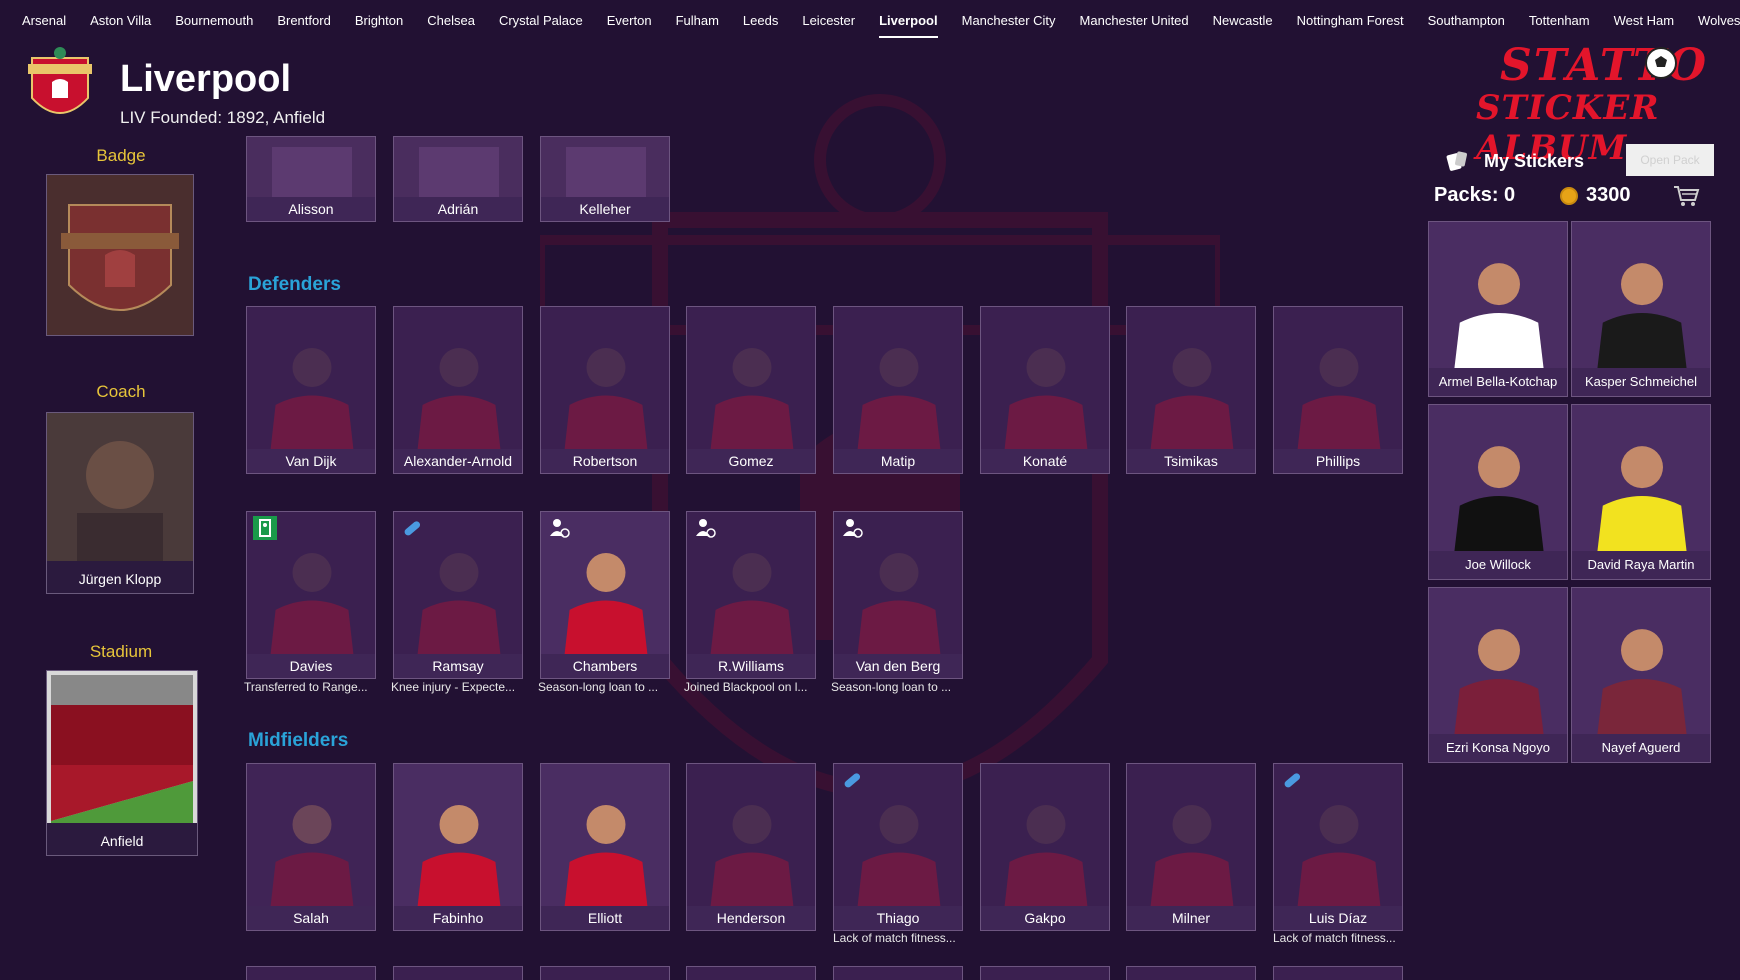  Describe the element at coordinates (223, 117) in the screenshot. I see `club-founded-info: LIV Founded: 1892, Anfield` at that location.